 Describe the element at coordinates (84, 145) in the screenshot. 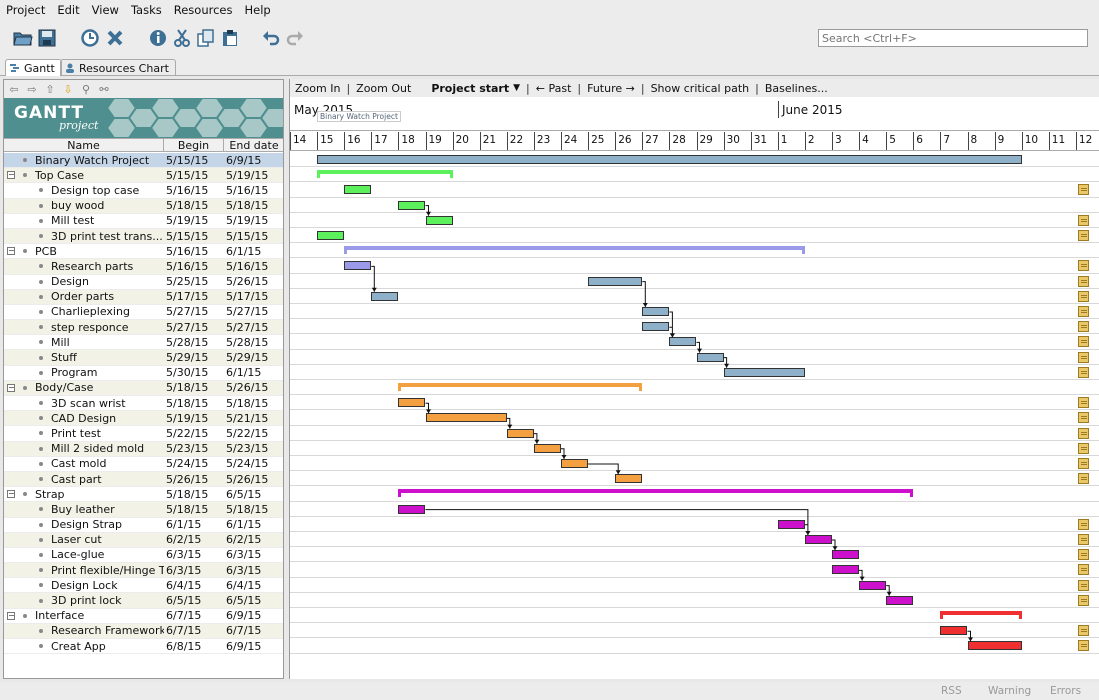

I see `column-name-header: Name` at that location.